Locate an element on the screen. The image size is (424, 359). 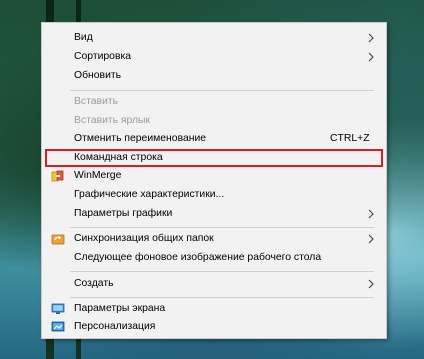
menu-item-label: Отменить переименование is located at coordinates (140, 138).